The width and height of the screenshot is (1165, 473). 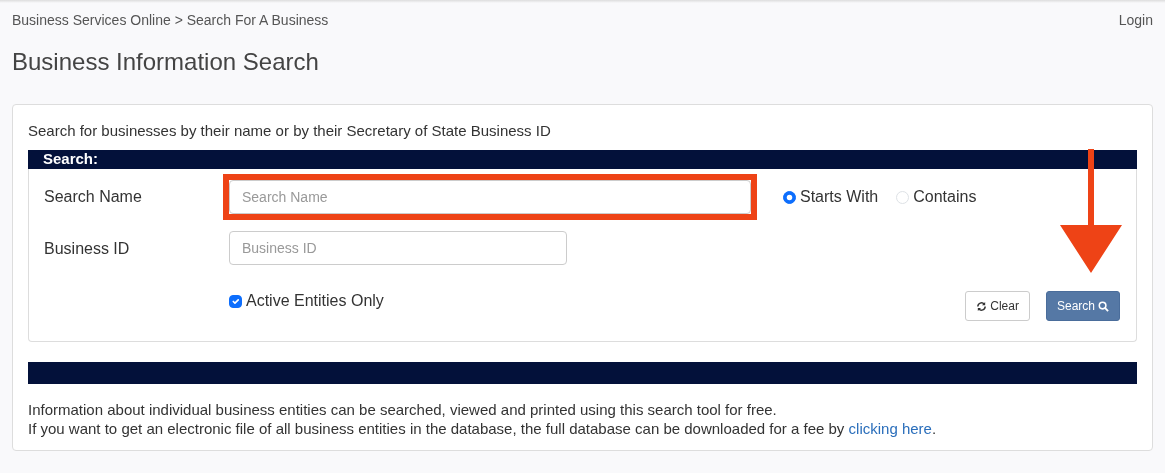 I want to click on info-text: Information about individual business entities can be searched, viewed and printed using this search tool for free., so click(x=403, y=410).